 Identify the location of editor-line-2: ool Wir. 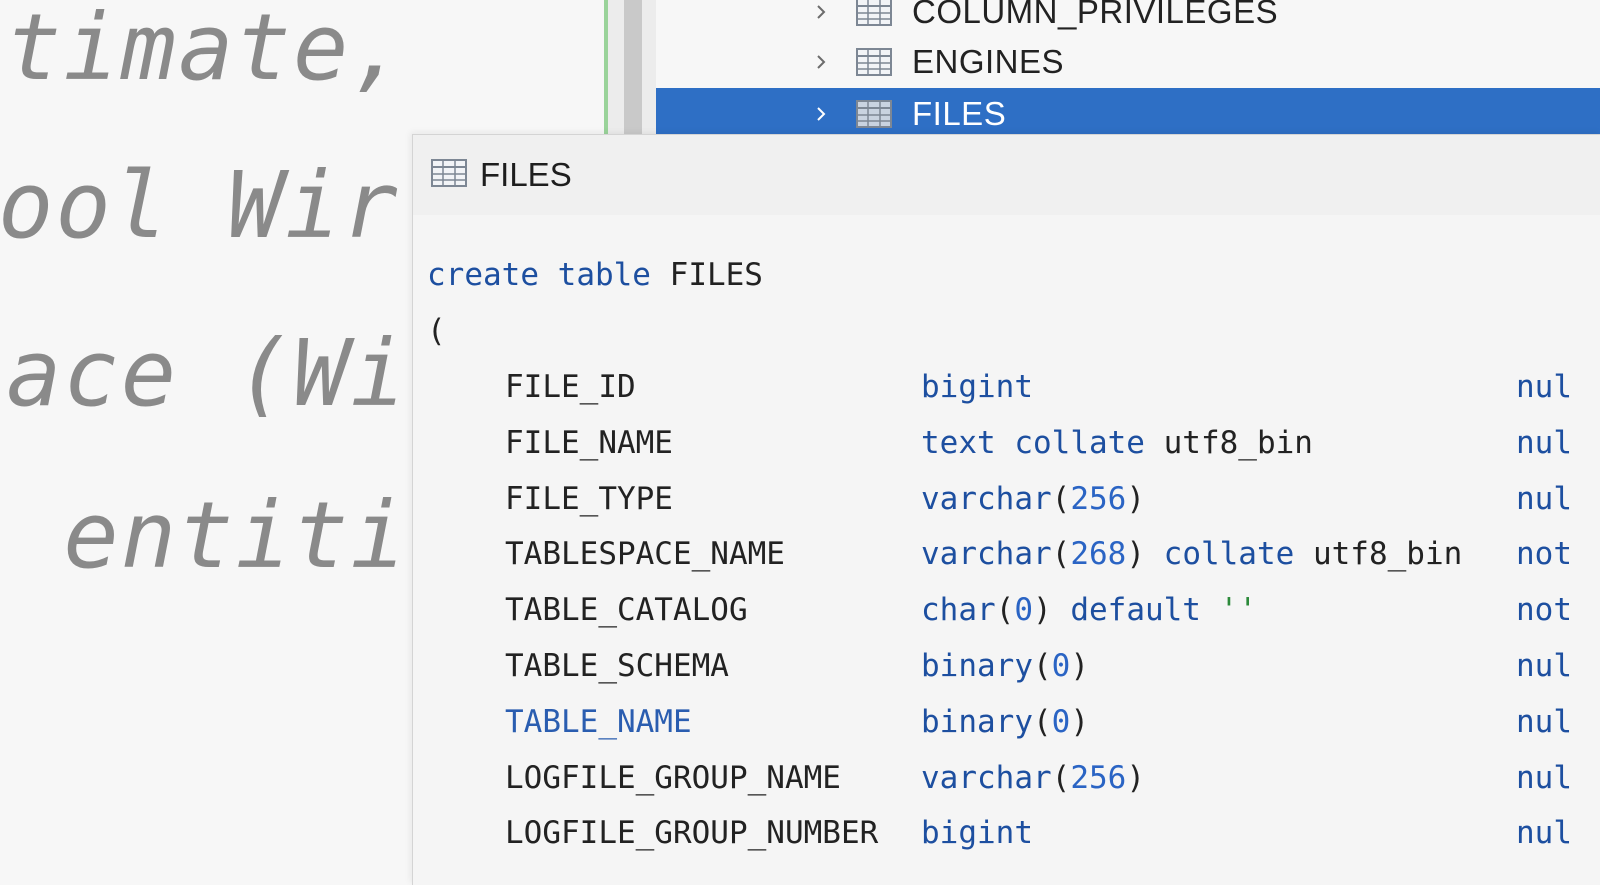
(200, 205).